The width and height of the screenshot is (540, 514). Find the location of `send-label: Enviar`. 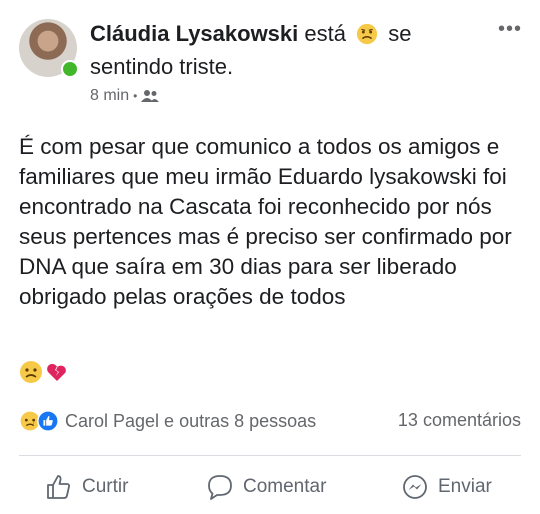

send-label: Enviar is located at coordinates (465, 486).